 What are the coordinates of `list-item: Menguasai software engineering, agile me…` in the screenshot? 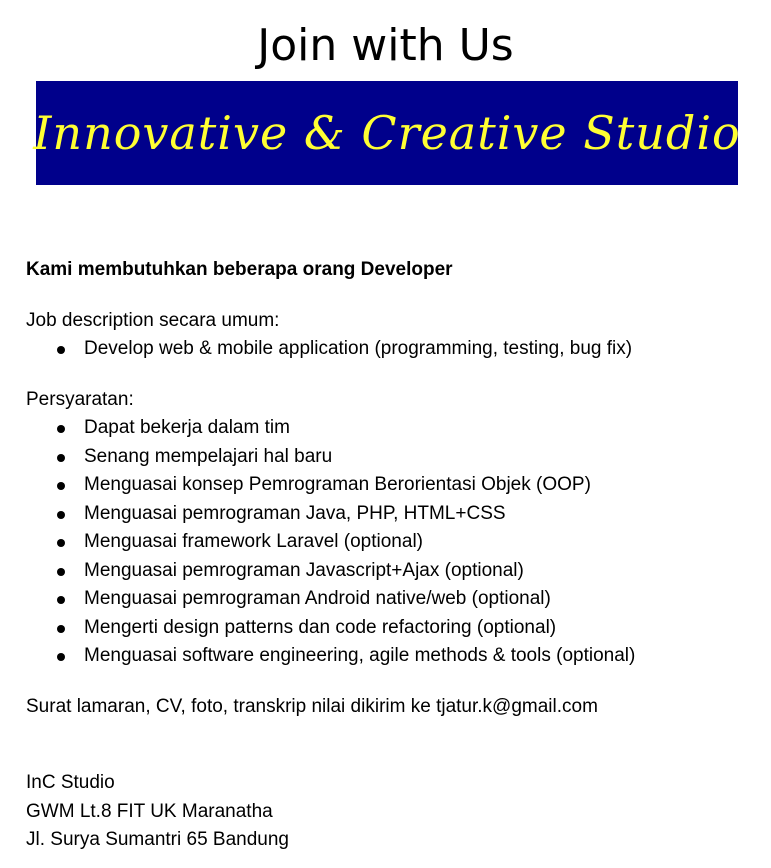 It's located at (393, 656).